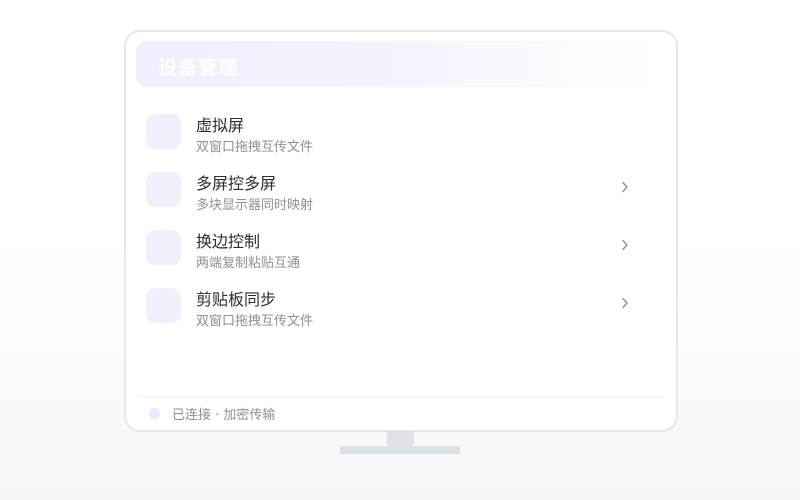 The width and height of the screenshot is (800, 500). What do you see at coordinates (255, 205) in the screenshot?
I see `list-item-subtitle: 多块显示器同时映射` at bounding box center [255, 205].